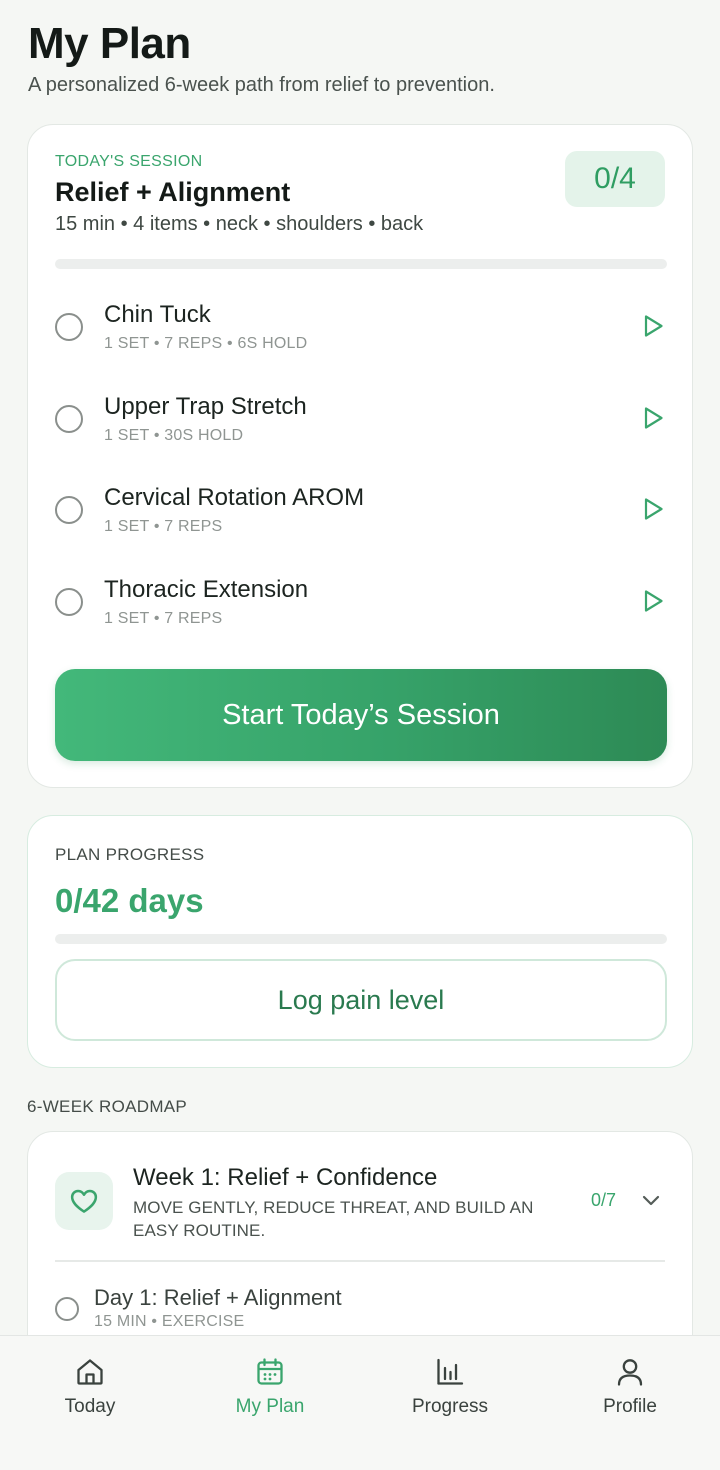 This screenshot has height=1470, width=720. I want to click on home-icon, so click(90, 1372).